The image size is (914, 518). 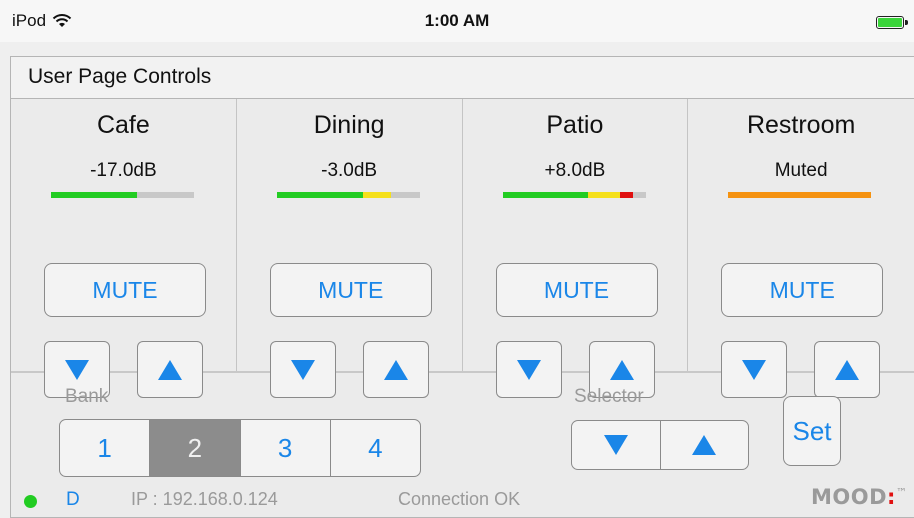 I want to click on logo-colon: :, so click(x=891, y=497).